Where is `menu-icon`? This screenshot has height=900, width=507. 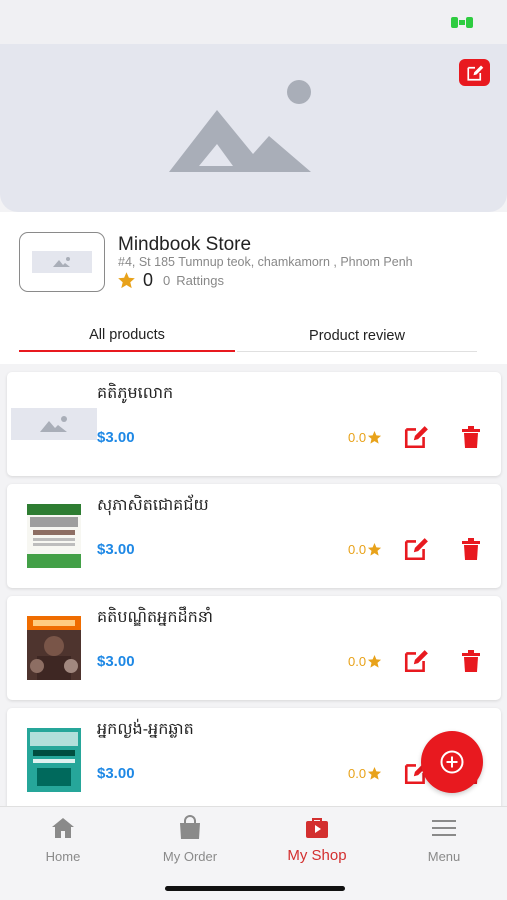 menu-icon is located at coordinates (444, 828).